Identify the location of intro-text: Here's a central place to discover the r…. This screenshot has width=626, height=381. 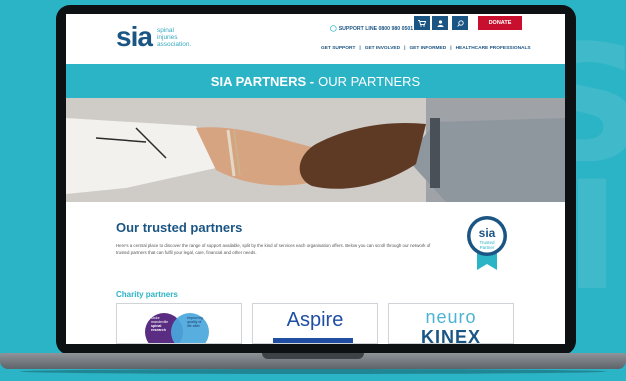
(273, 249).